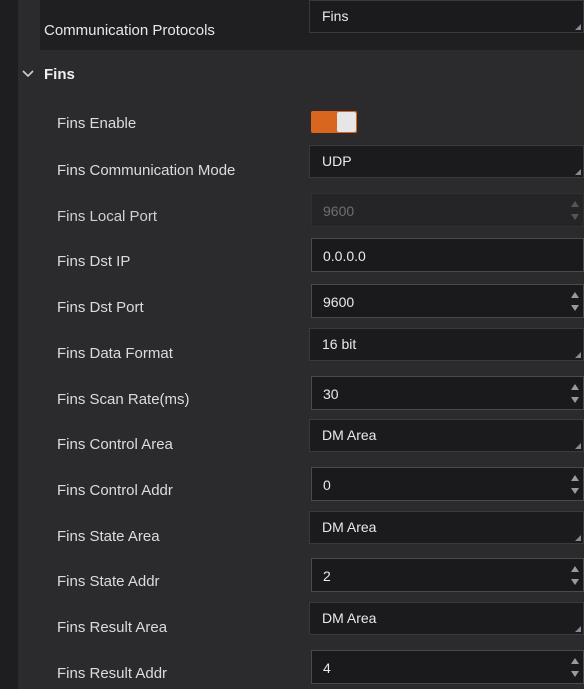 The image size is (584, 693). I want to click on label-state-addr: Fins State Addr, so click(108, 581).